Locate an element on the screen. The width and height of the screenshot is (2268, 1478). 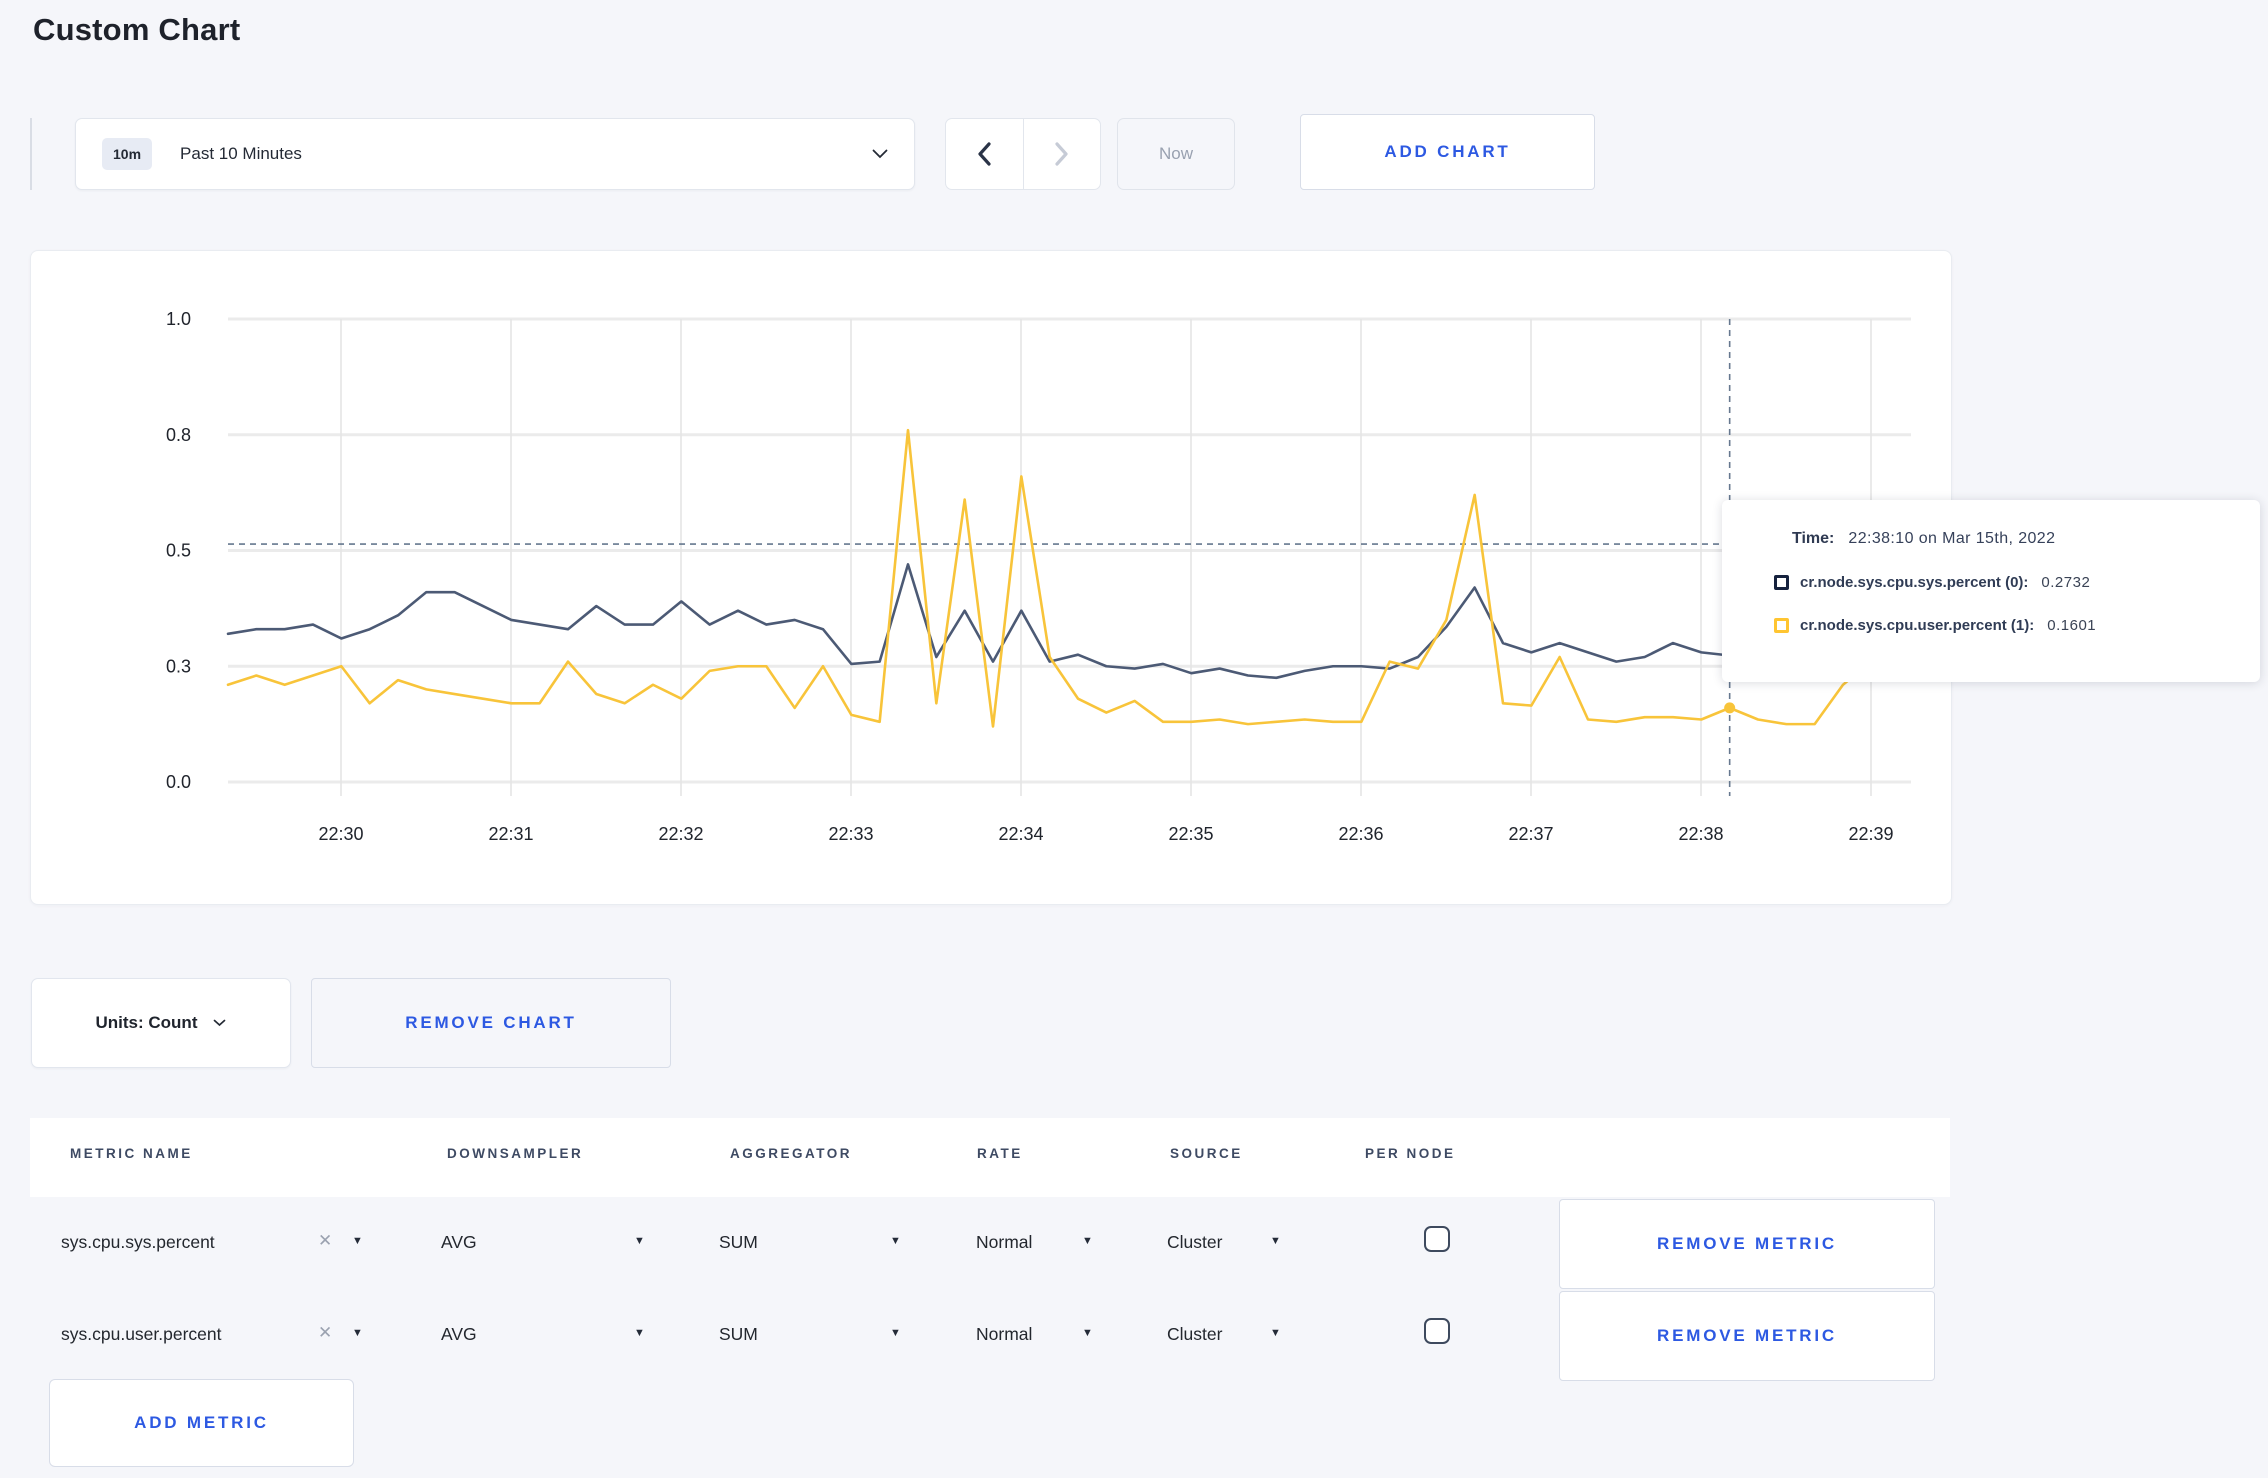
tooltip-time-row: Time: 22:38:10 on Mar 15th, 2022 is located at coordinates (2016, 539).